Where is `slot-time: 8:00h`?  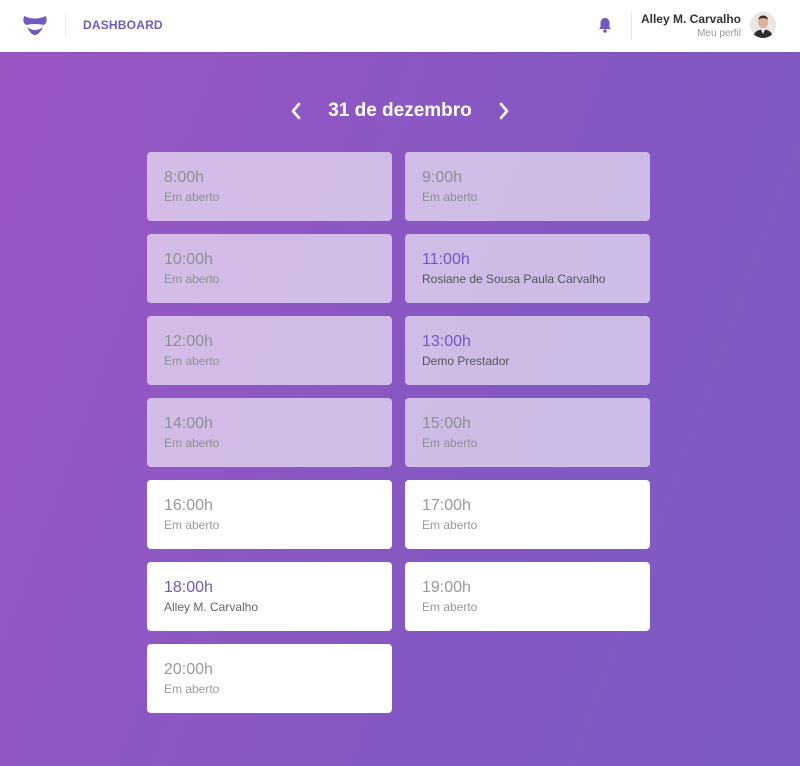 slot-time: 8:00h is located at coordinates (184, 177).